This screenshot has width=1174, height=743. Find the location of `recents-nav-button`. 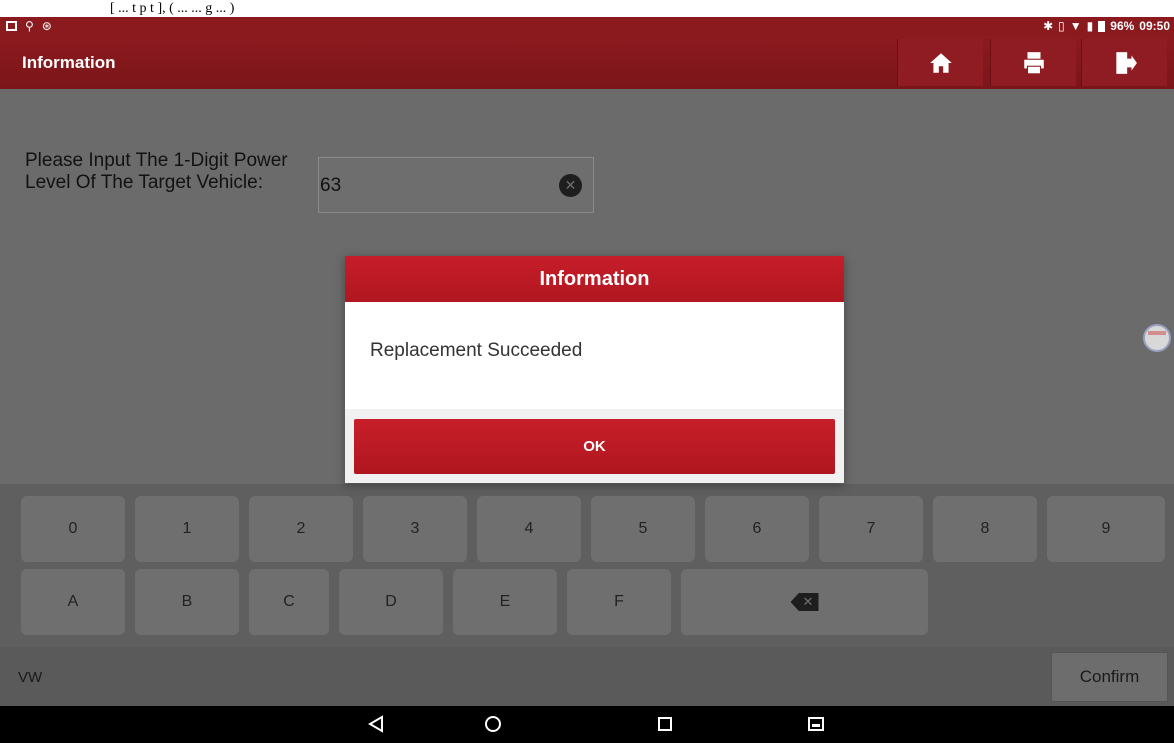

recents-nav-button is located at coordinates (665, 724).